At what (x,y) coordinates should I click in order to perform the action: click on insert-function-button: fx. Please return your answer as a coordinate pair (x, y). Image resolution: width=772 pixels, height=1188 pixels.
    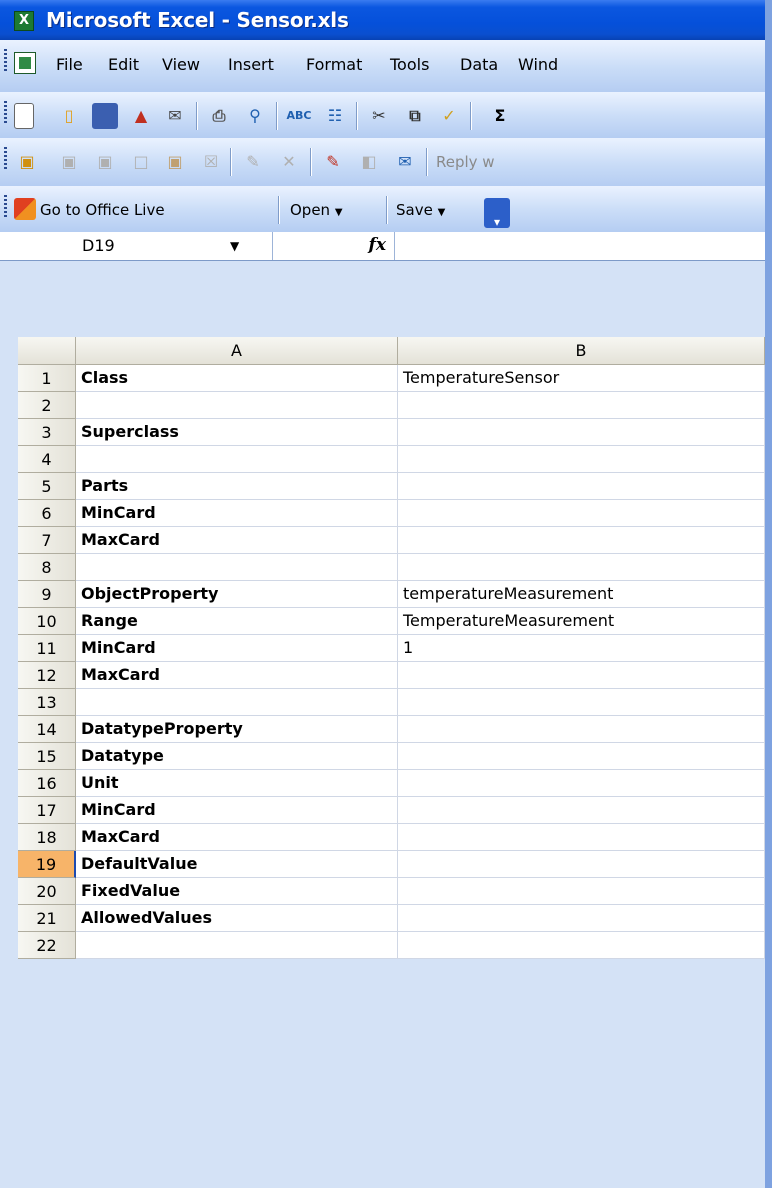
    Looking at the image, I should click on (333, 246).